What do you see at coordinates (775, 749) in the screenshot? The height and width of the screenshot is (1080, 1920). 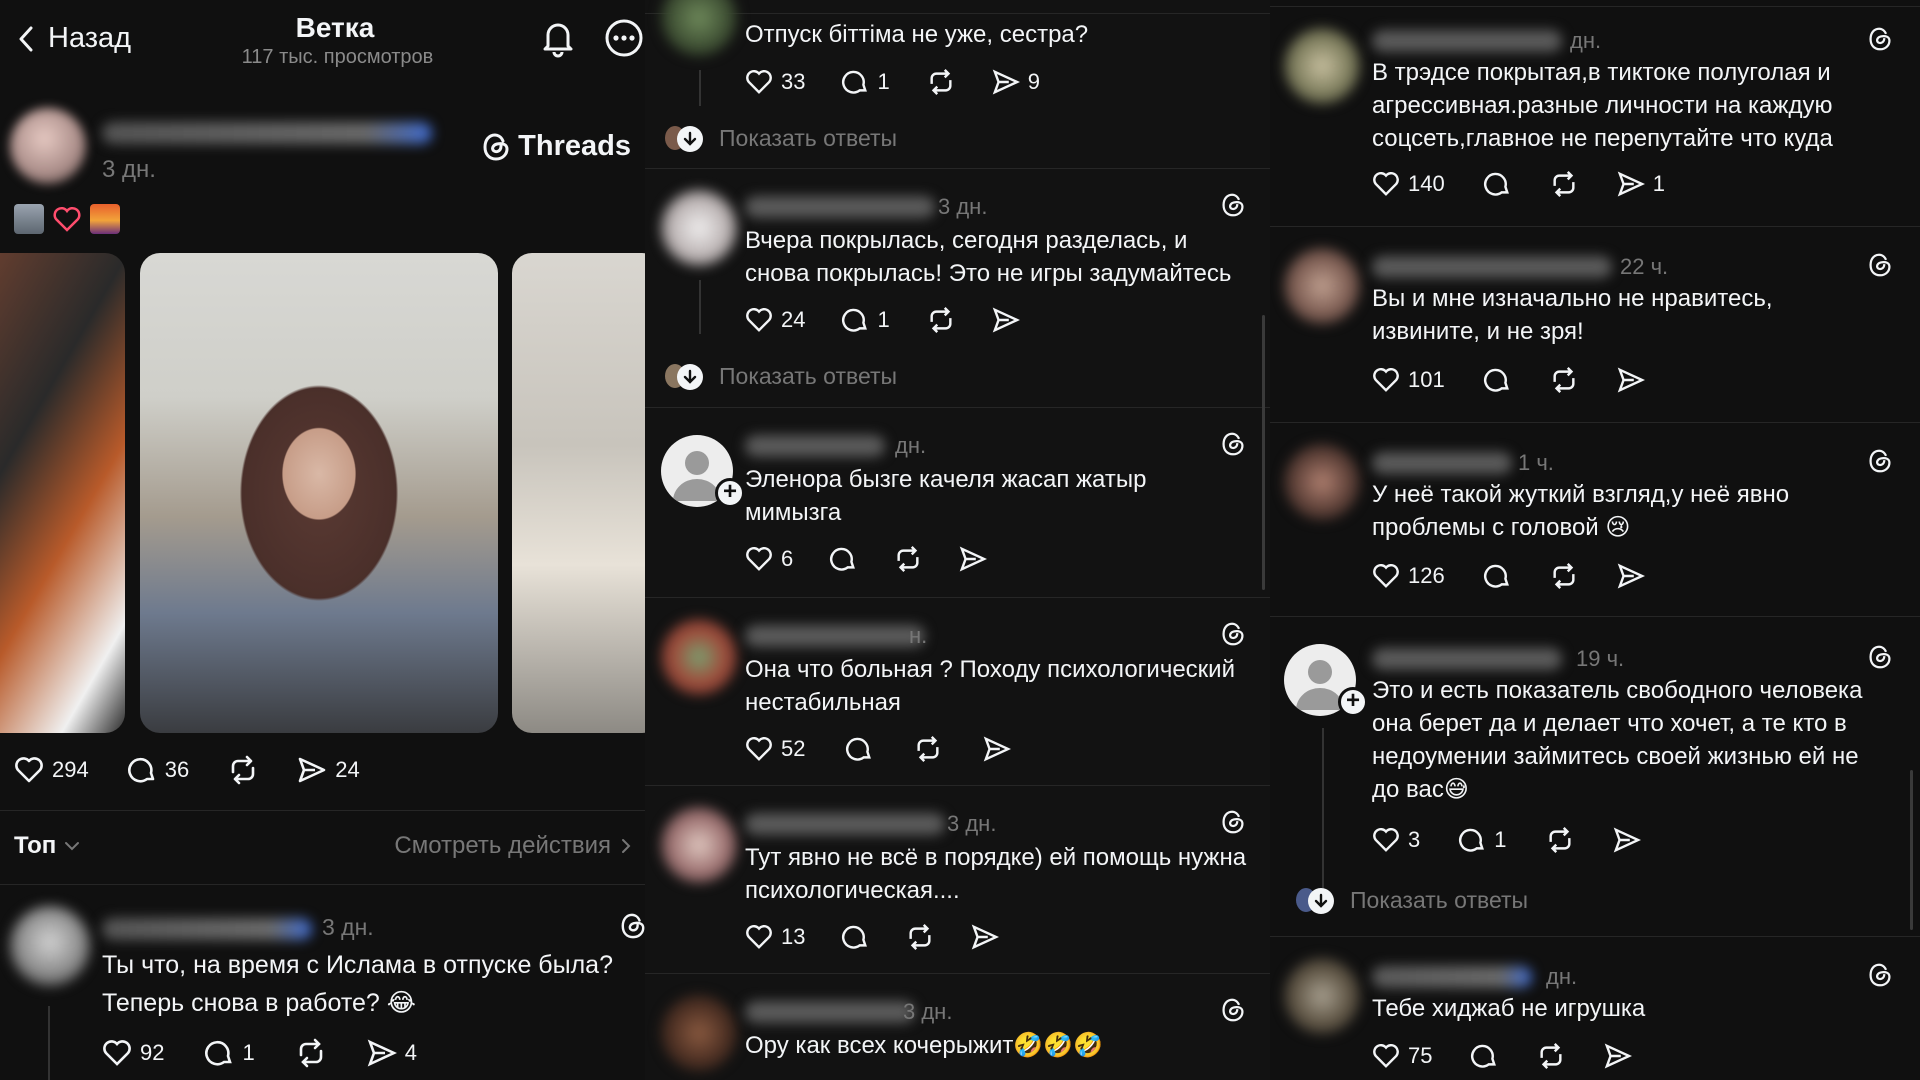 I see `like-button: 52` at bounding box center [775, 749].